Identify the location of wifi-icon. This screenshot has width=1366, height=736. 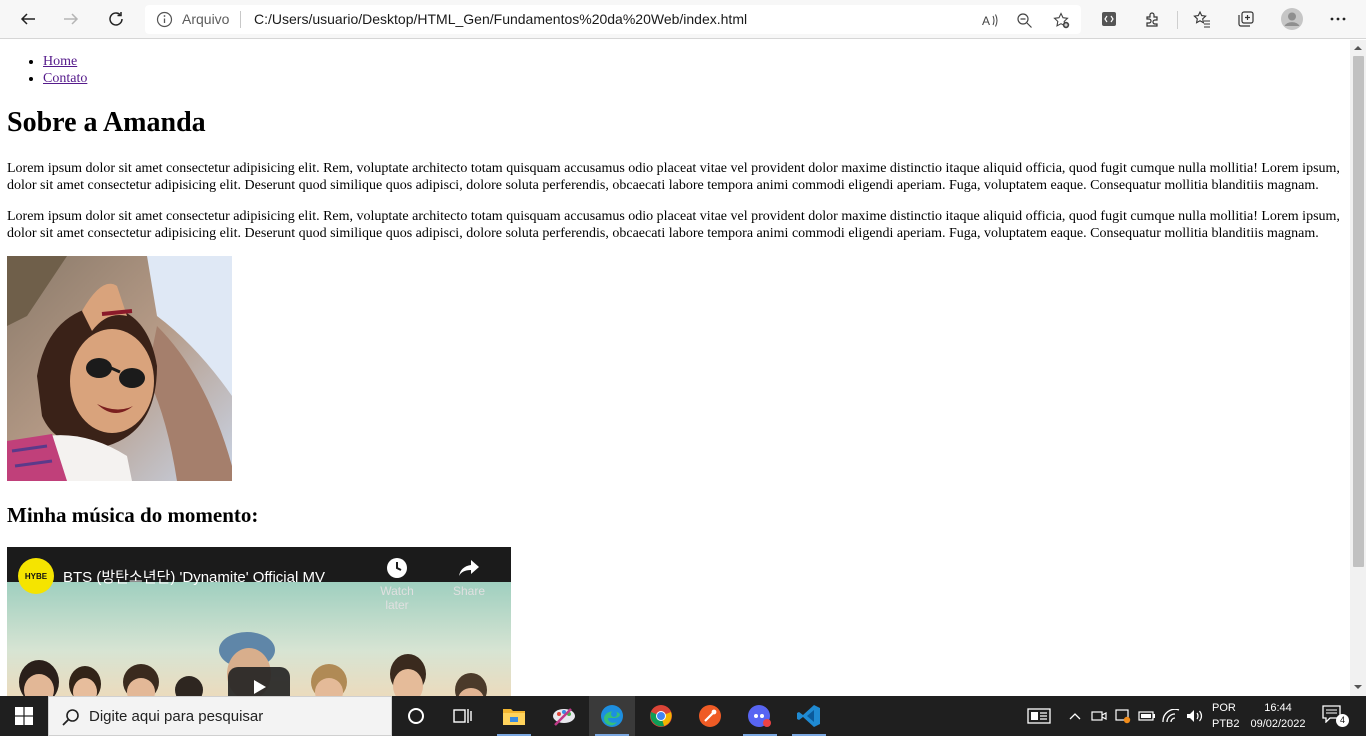
(1171, 716).